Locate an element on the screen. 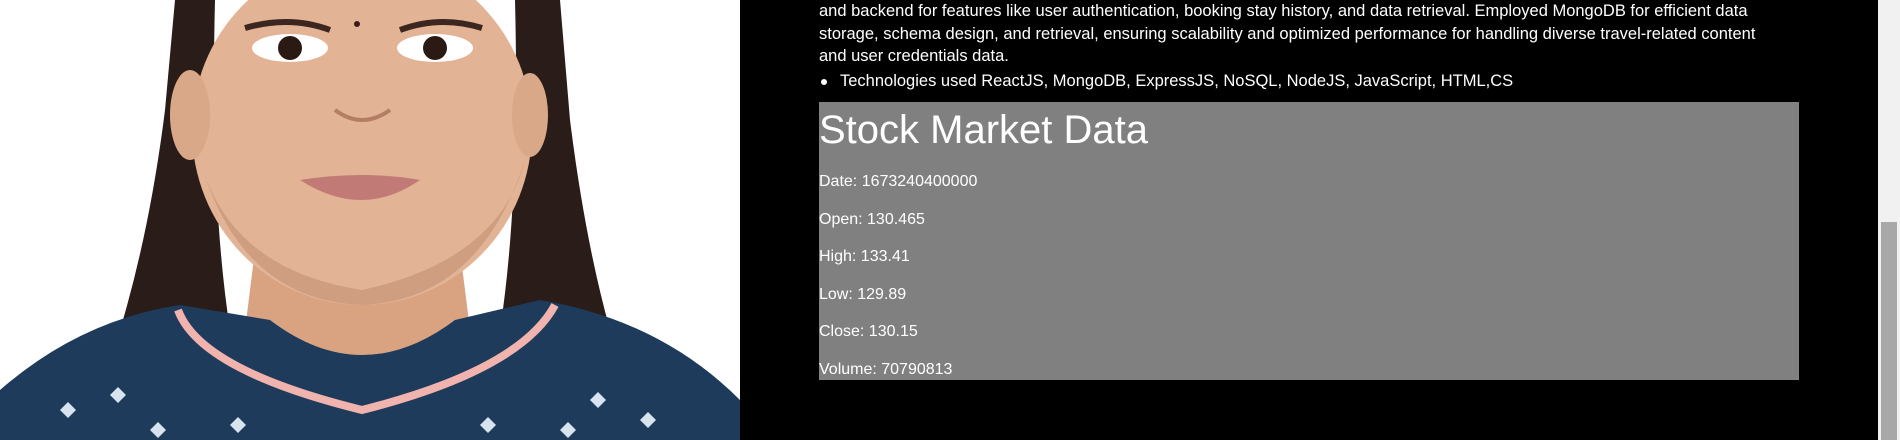 This screenshot has width=1900, height=440. description-line: and user credentials data. is located at coordinates (914, 56).